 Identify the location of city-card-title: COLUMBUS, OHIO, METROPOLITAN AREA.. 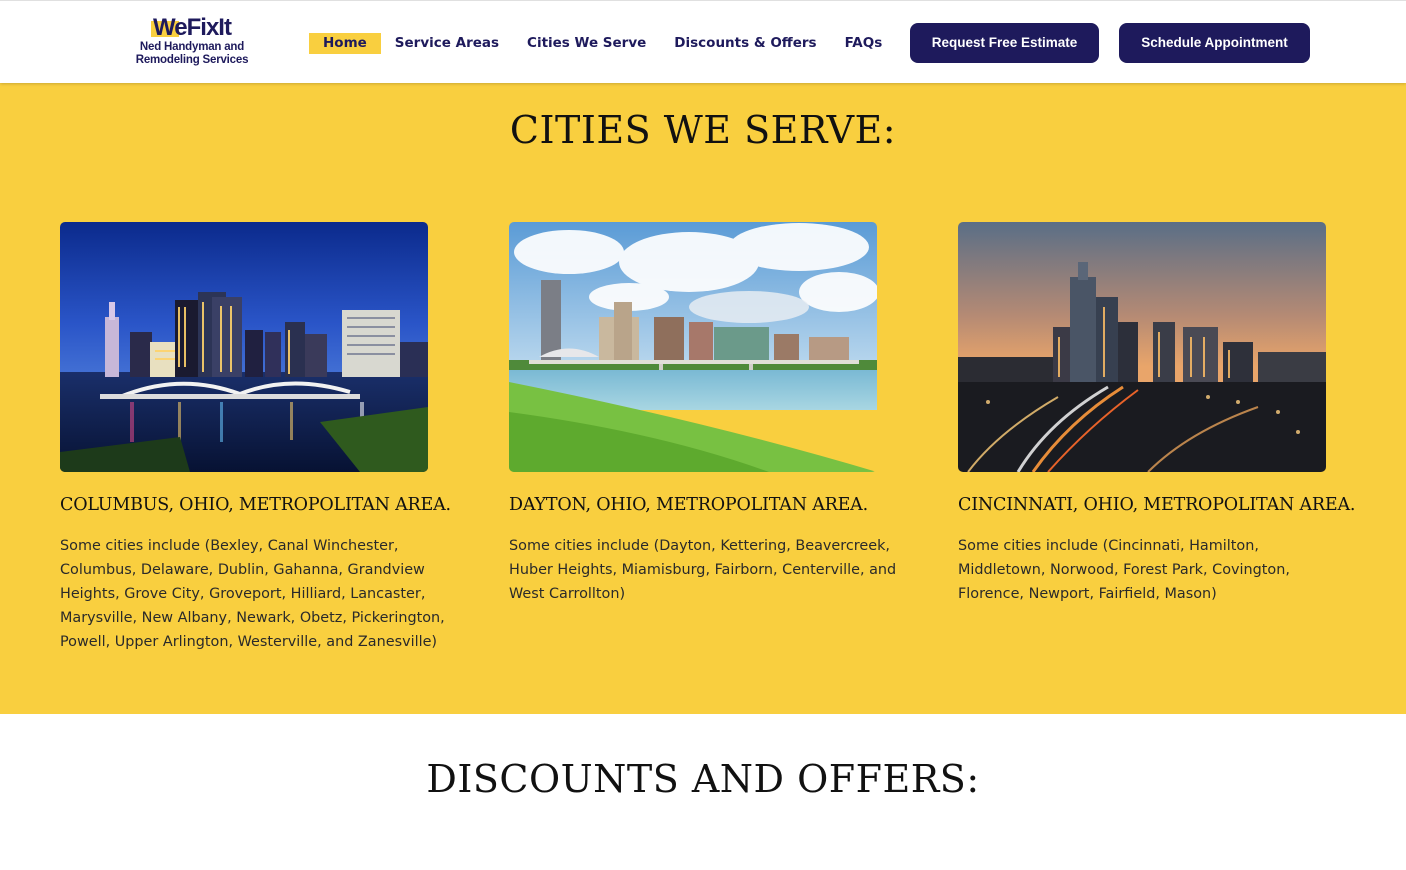
(255, 505).